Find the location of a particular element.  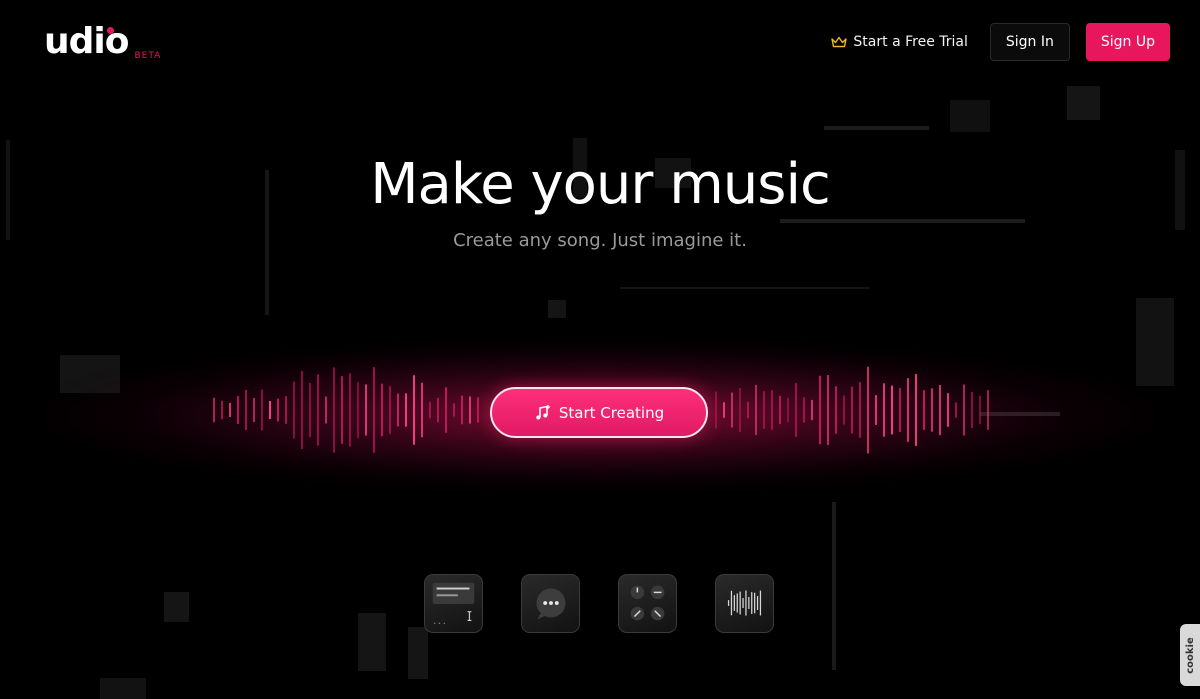

text-prompt-icon is located at coordinates (453, 603).